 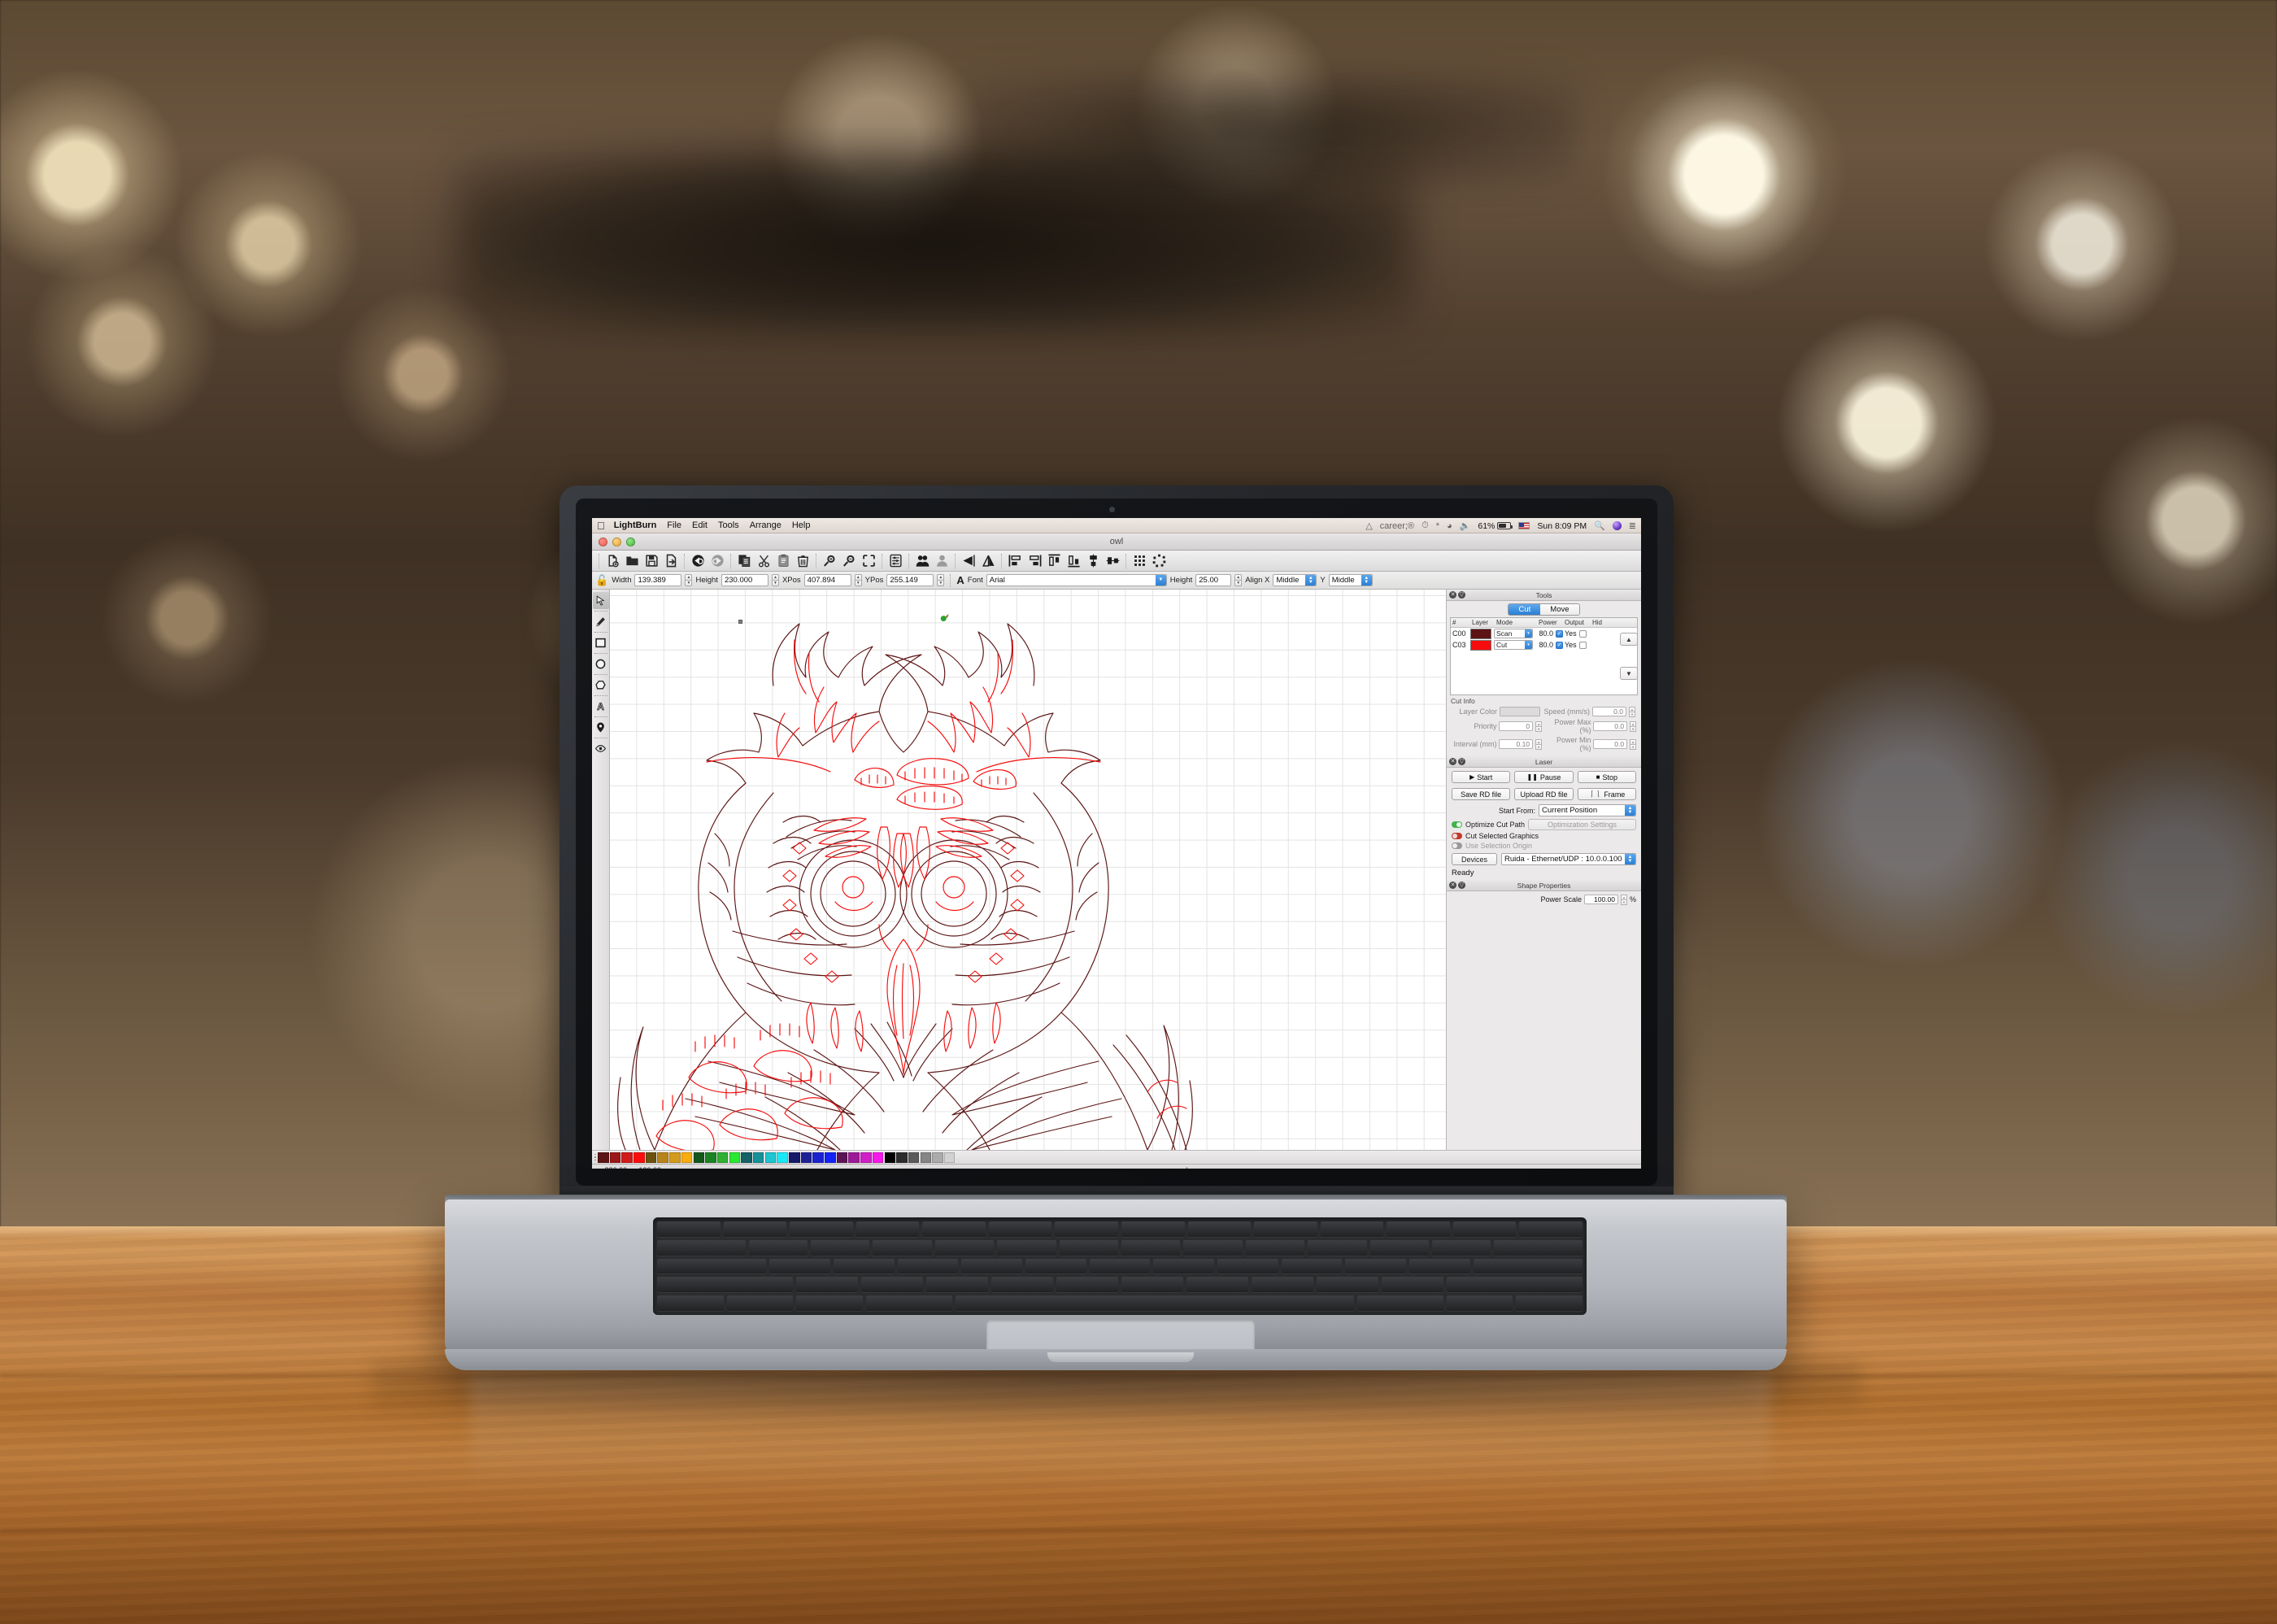 I want to click on layer-mode-select: Scan ▾, so click(x=1513, y=633).